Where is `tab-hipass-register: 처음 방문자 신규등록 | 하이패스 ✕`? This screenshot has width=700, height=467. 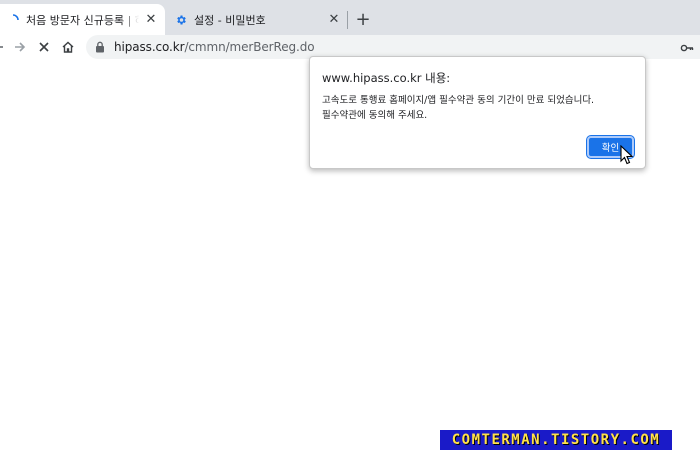 tab-hipass-register: 처음 방문자 신규등록 | 하이패스 ✕ is located at coordinates (82, 19).